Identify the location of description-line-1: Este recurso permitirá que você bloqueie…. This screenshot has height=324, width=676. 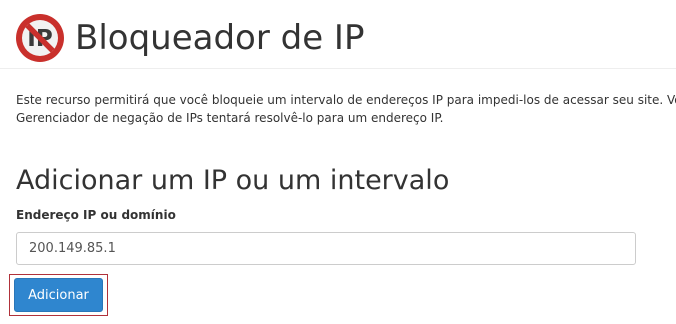
(346, 100).